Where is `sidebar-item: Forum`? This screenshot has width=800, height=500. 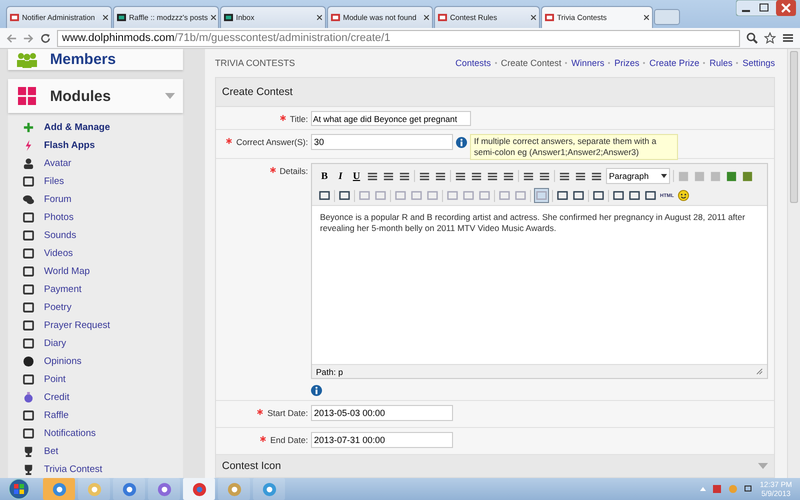
sidebar-item: Forum is located at coordinates (103, 199).